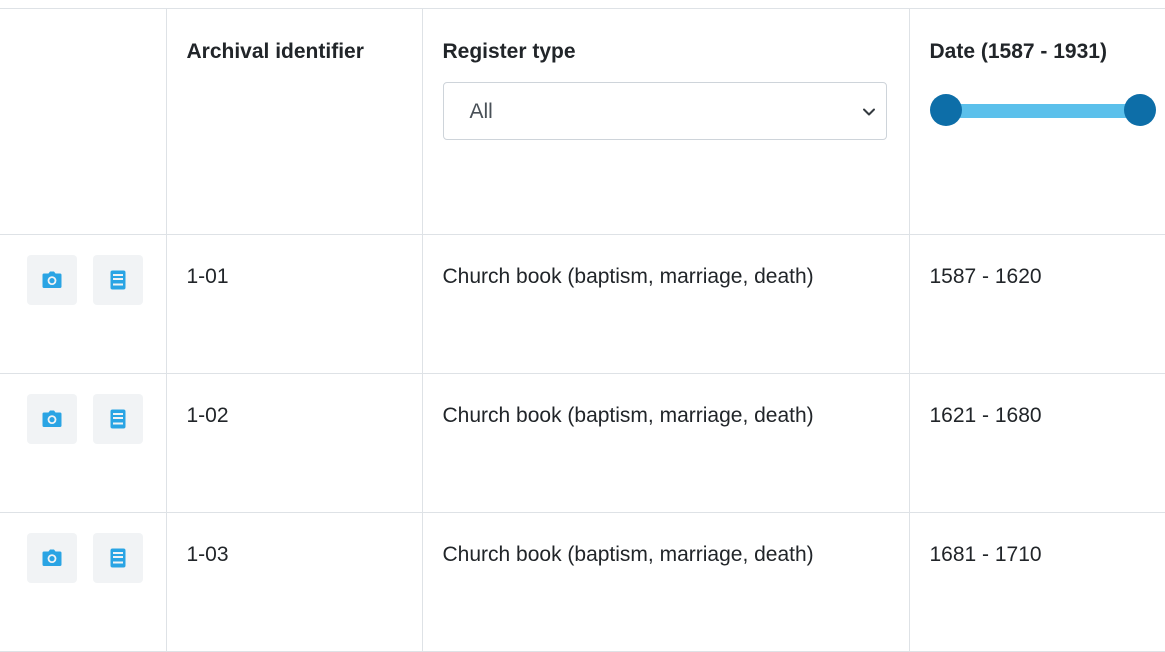 This screenshot has height=652, width=1165. Describe the element at coordinates (294, 121) in the screenshot. I see `archival-identifier-header: Archival identifier` at that location.